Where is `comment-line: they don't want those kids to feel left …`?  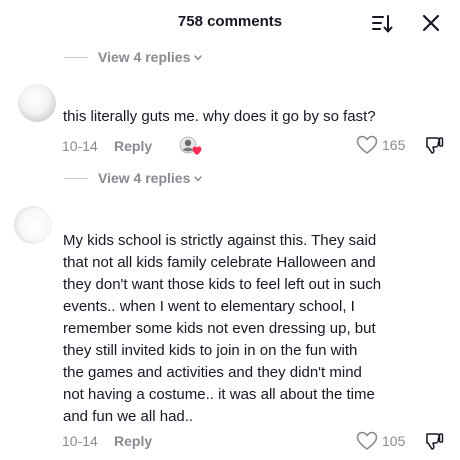 comment-line: they don't want those kids to feel left … is located at coordinates (222, 284).